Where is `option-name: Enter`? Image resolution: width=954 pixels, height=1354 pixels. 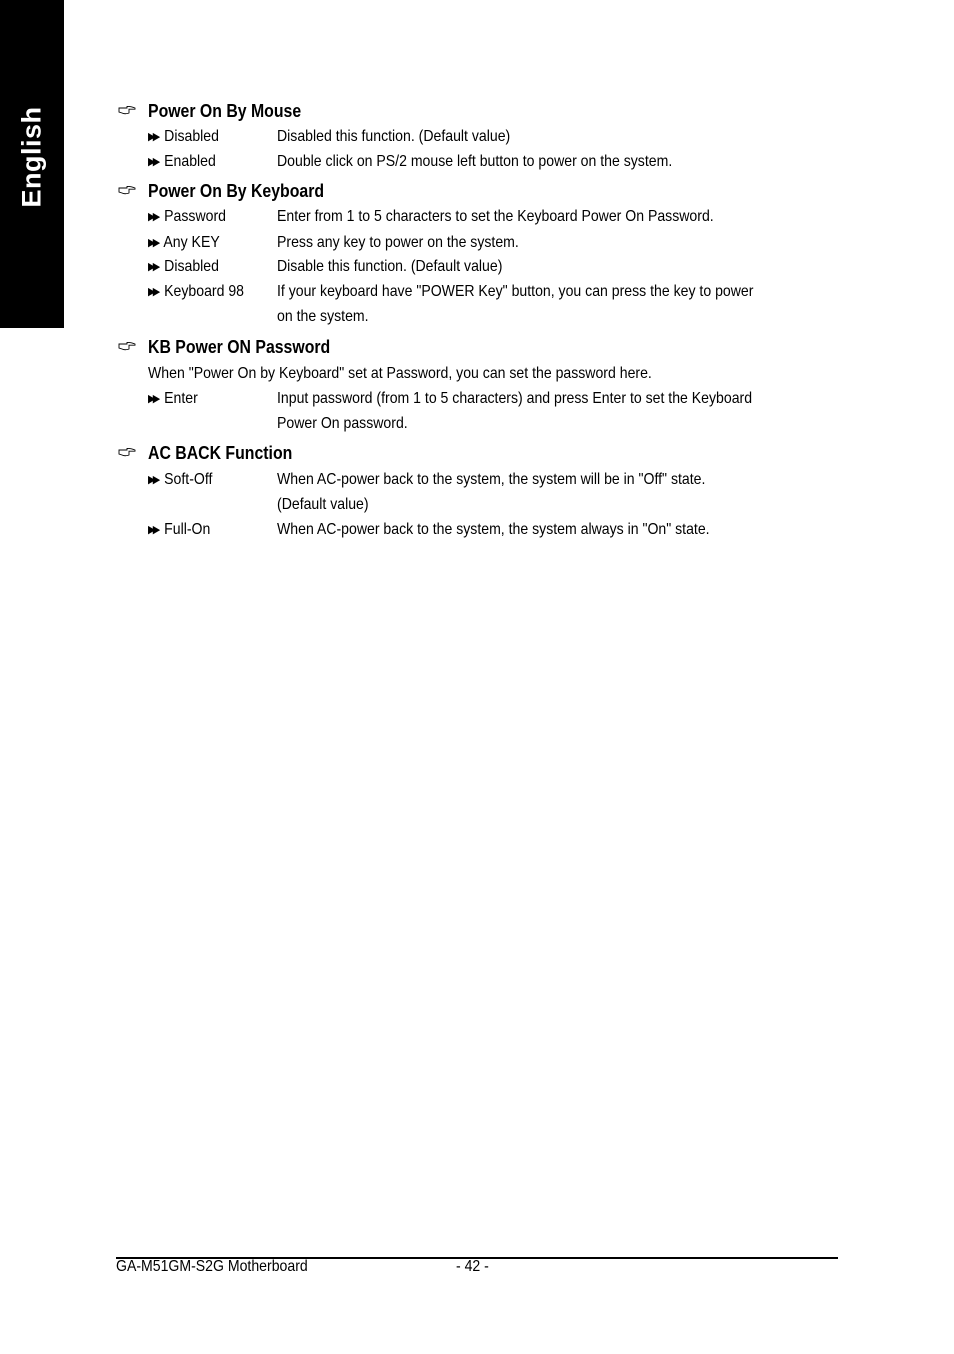 option-name: Enter is located at coordinates (181, 398).